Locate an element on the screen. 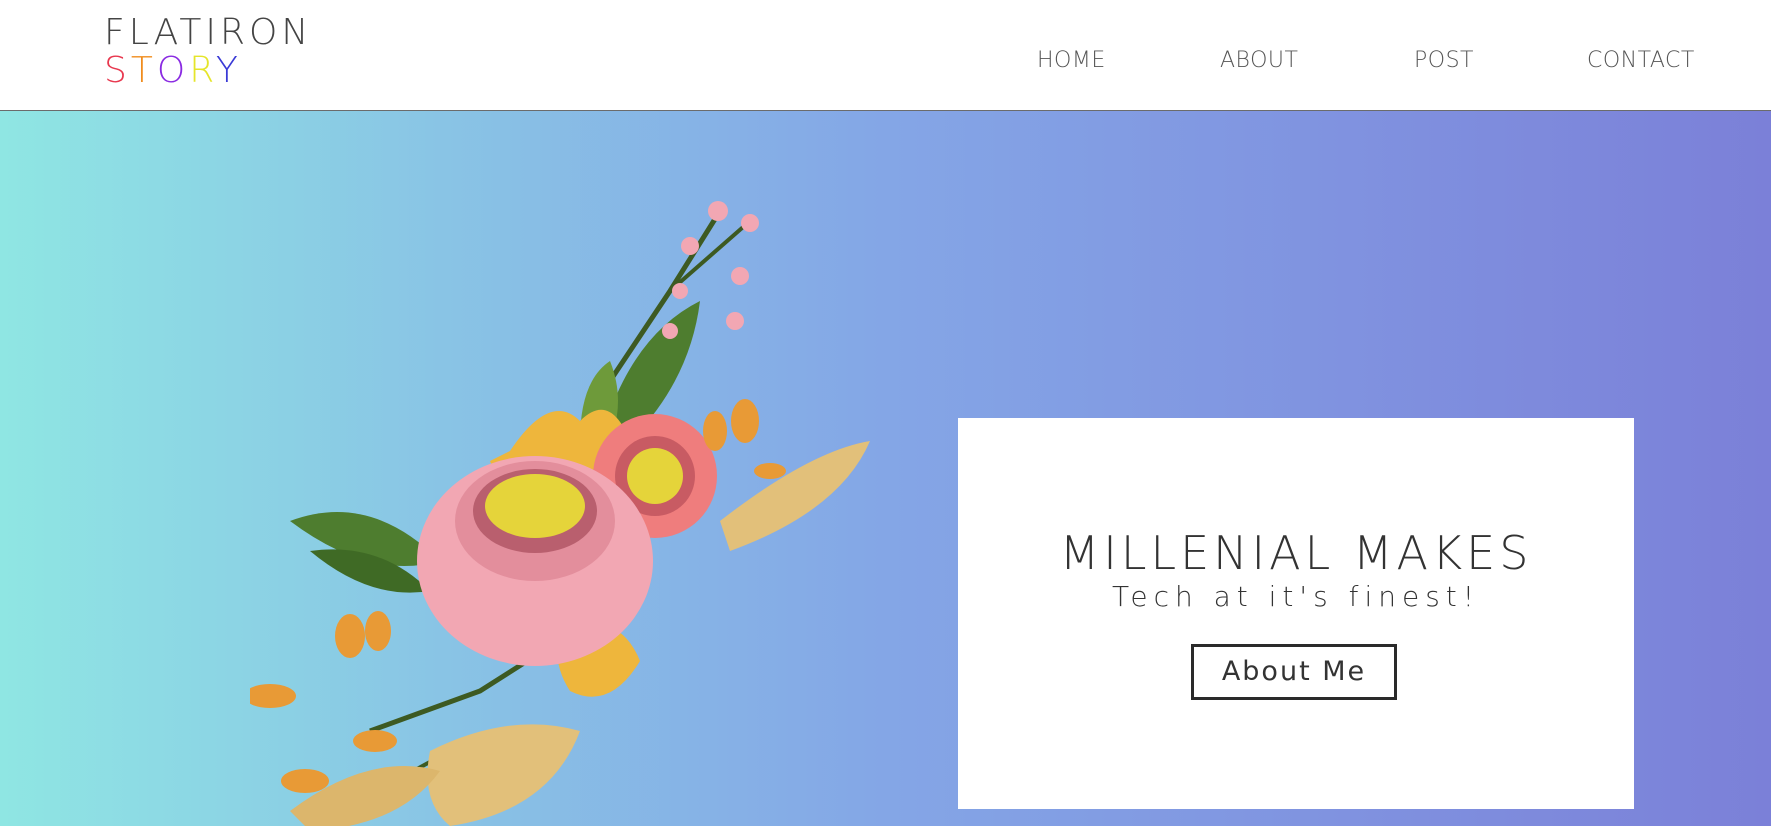 This screenshot has width=1771, height=826. nav-post: POST is located at coordinates (1444, 60).